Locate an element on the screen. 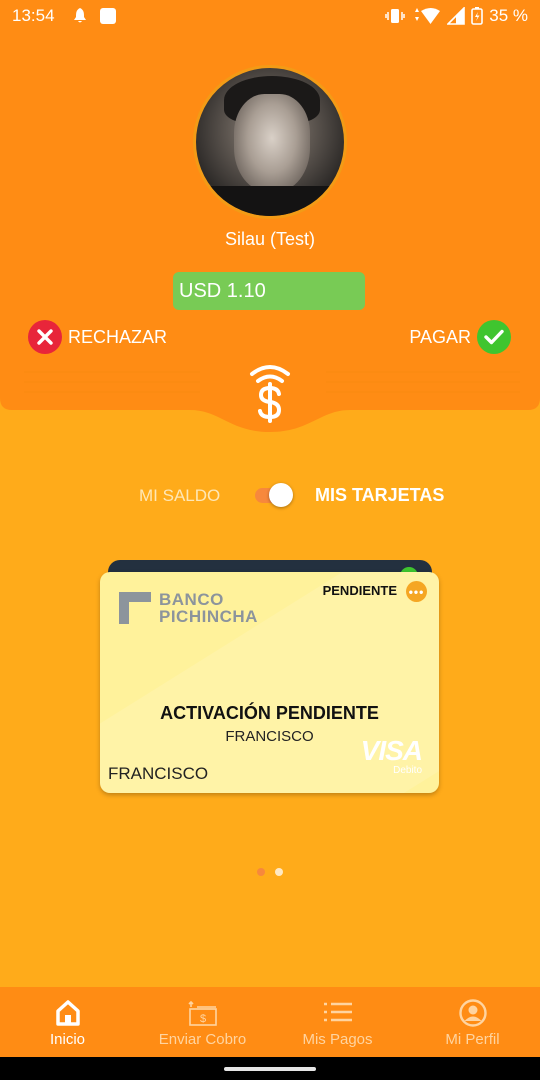  status-time: 13:54 is located at coordinates (33, 15).